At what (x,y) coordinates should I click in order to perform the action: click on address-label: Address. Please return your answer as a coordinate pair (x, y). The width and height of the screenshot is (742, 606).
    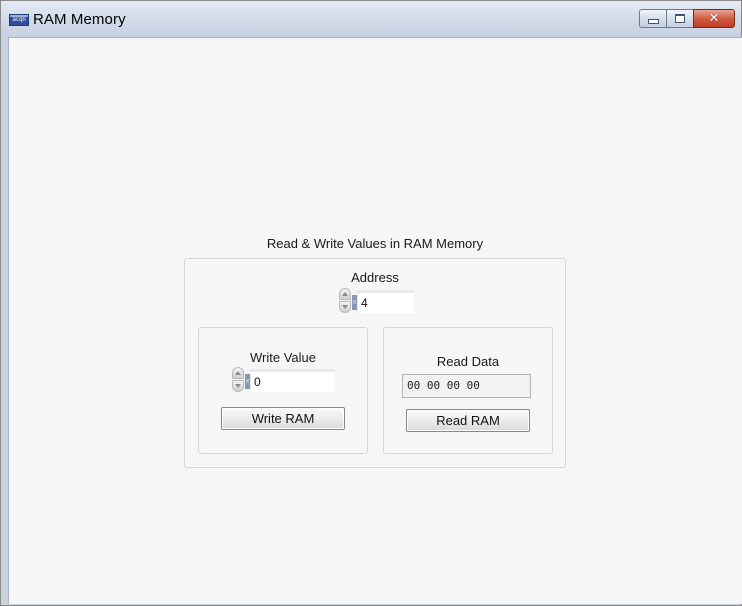
    Looking at the image, I should click on (375, 277).